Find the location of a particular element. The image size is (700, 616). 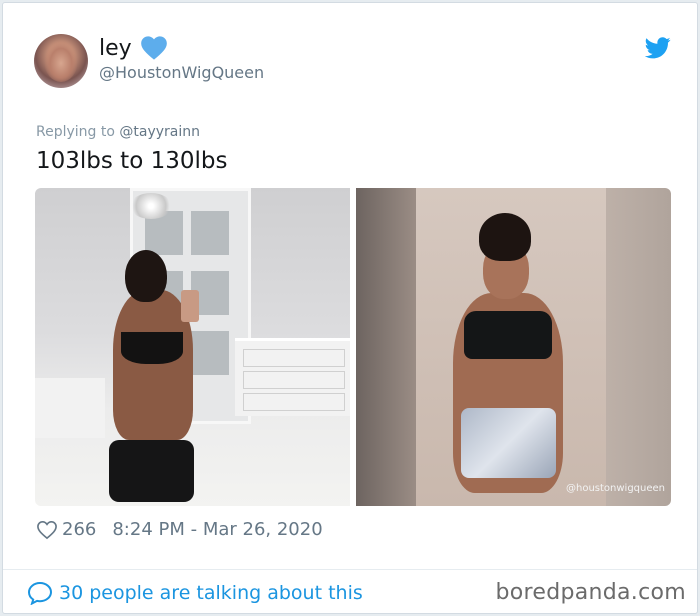

replying-prefix: Replying to is located at coordinates (78, 132).